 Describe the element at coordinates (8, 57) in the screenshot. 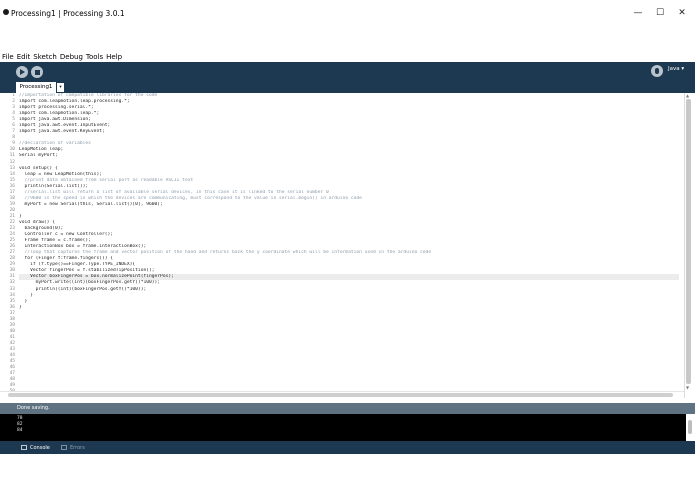

I see `menu-file: File` at that location.